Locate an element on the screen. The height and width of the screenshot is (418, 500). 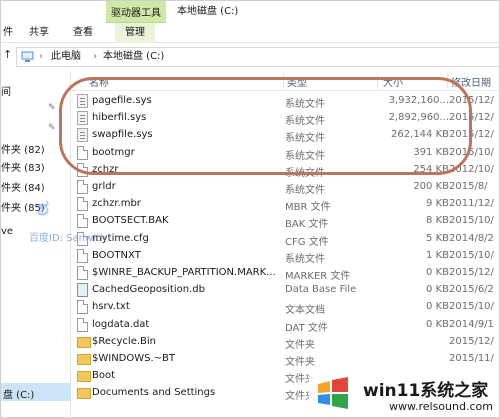
context-tab-drive-tools: 驱动器工具 is located at coordinates (136, 12).